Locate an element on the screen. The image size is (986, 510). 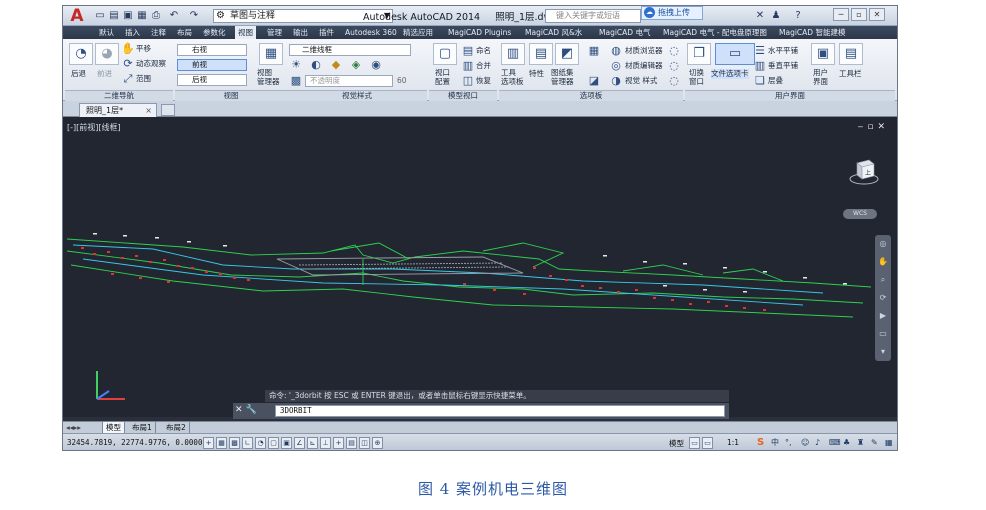
tile-horizontal-label: 水平平铺 is located at coordinates (783, 51).